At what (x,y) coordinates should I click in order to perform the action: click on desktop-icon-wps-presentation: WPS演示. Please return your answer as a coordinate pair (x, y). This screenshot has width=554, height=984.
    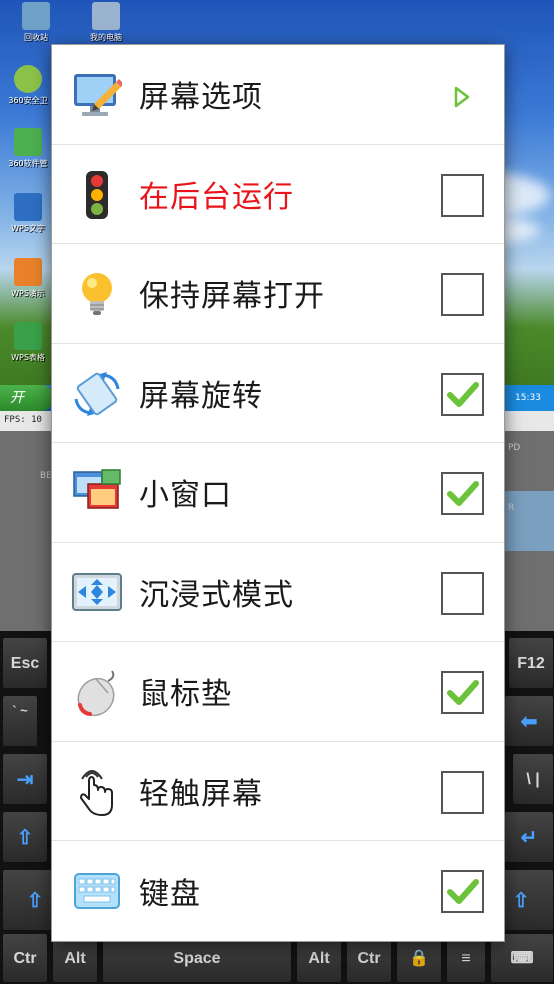
    Looking at the image, I should click on (28, 278).